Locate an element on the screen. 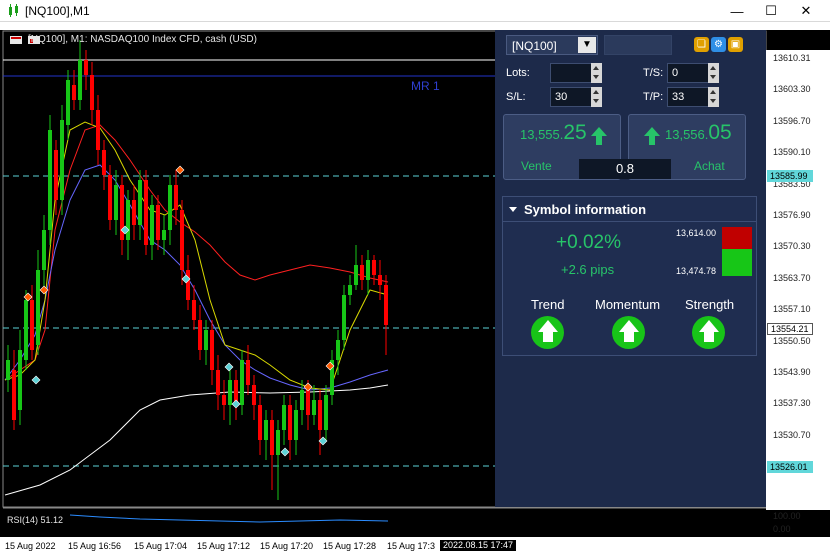 The height and width of the screenshot is (555, 830). lots-stepper is located at coordinates (596, 73).